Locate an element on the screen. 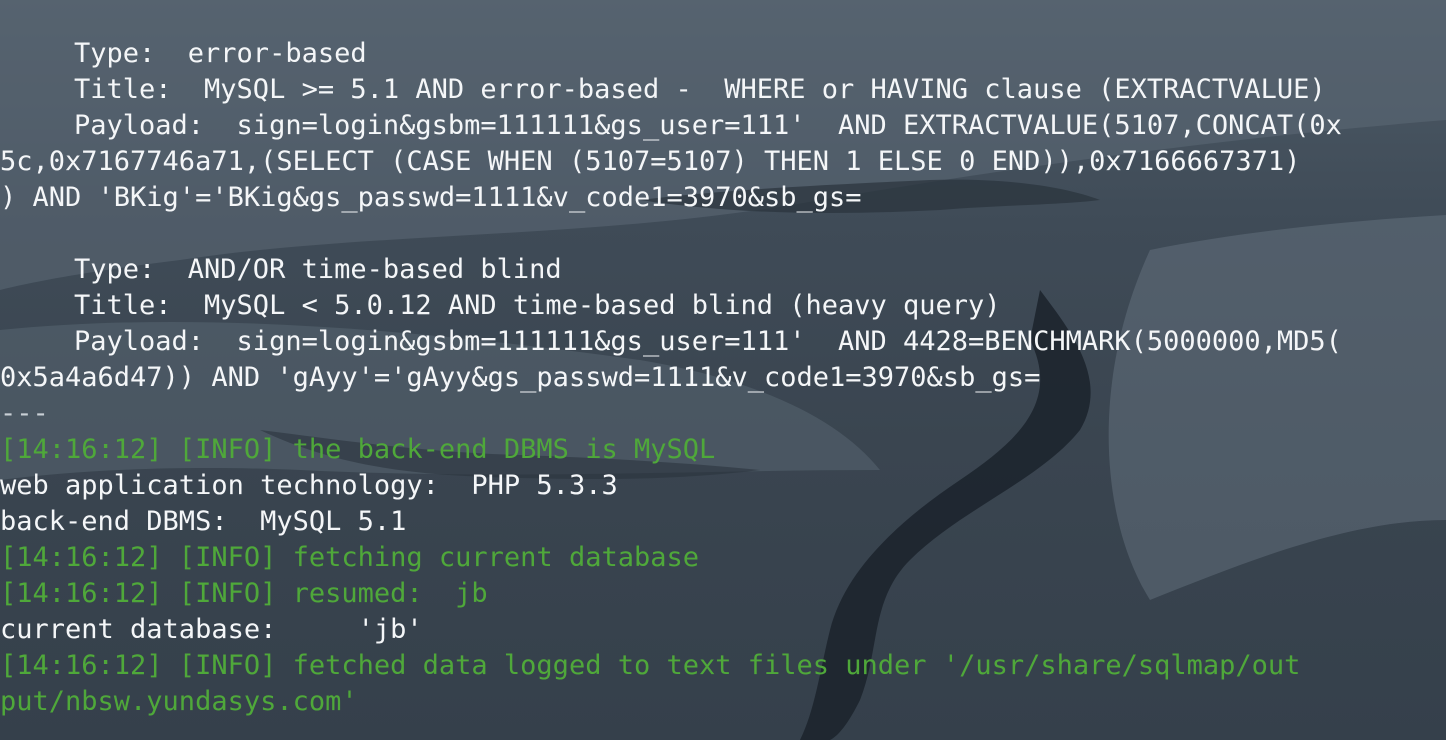  log-info-line: put/nbsw.yundasys.com' is located at coordinates (179, 701).